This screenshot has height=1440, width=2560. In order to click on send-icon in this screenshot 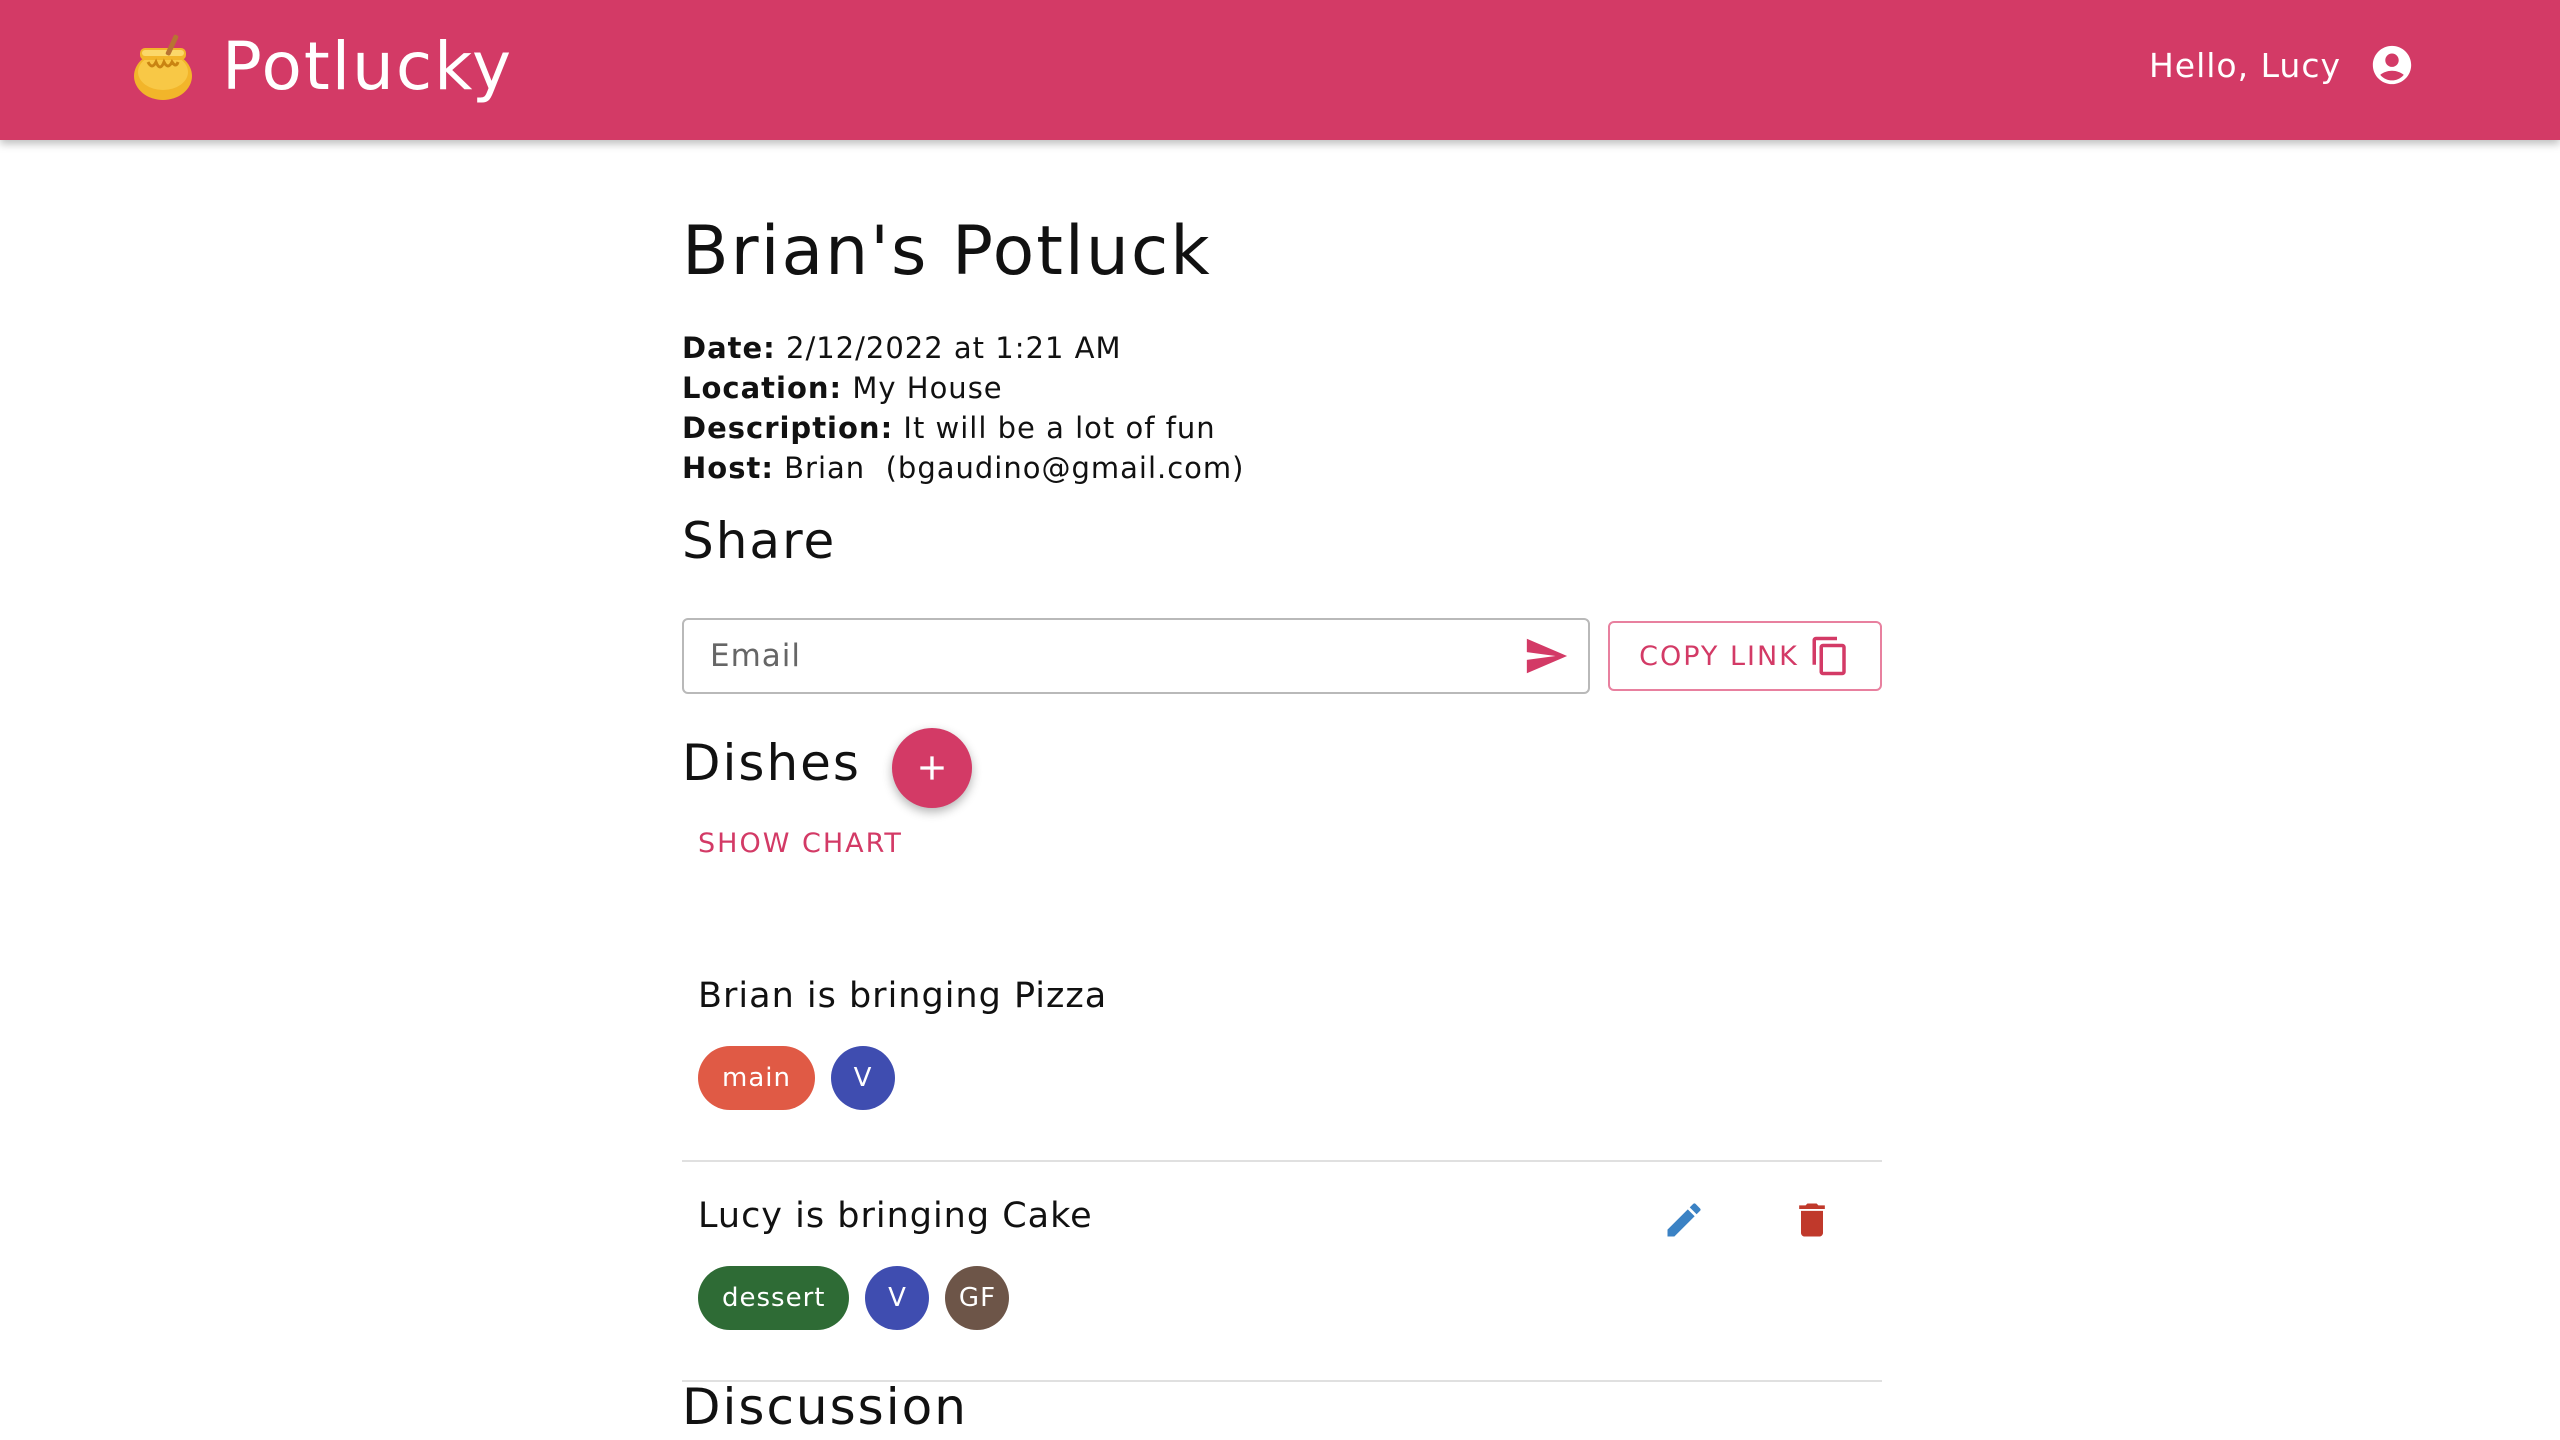, I will do `click(1547, 656)`.